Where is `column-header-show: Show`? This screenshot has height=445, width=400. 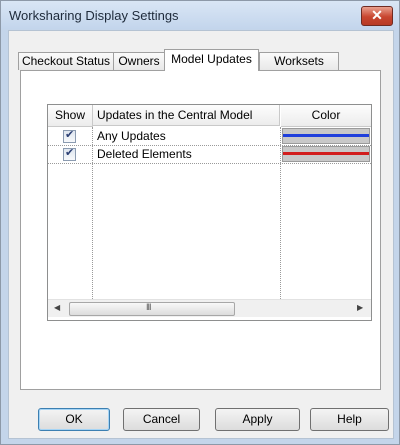 column-header-show: Show is located at coordinates (70, 116).